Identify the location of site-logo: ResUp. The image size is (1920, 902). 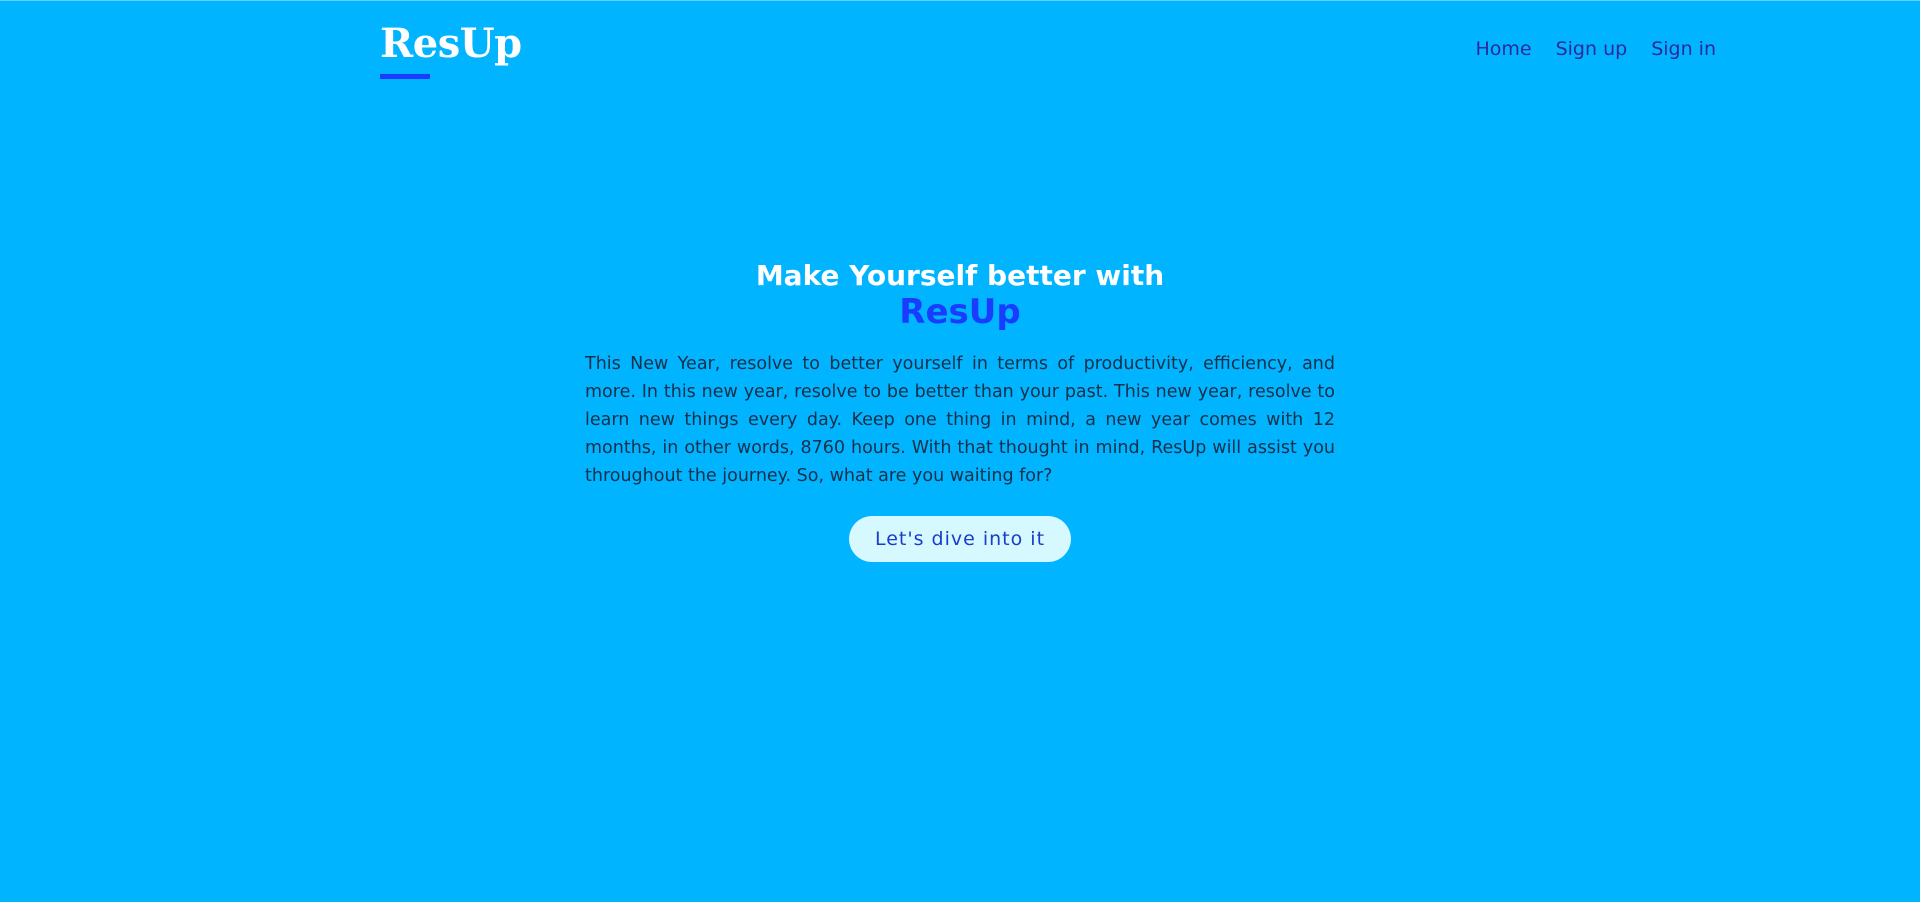
(451, 44).